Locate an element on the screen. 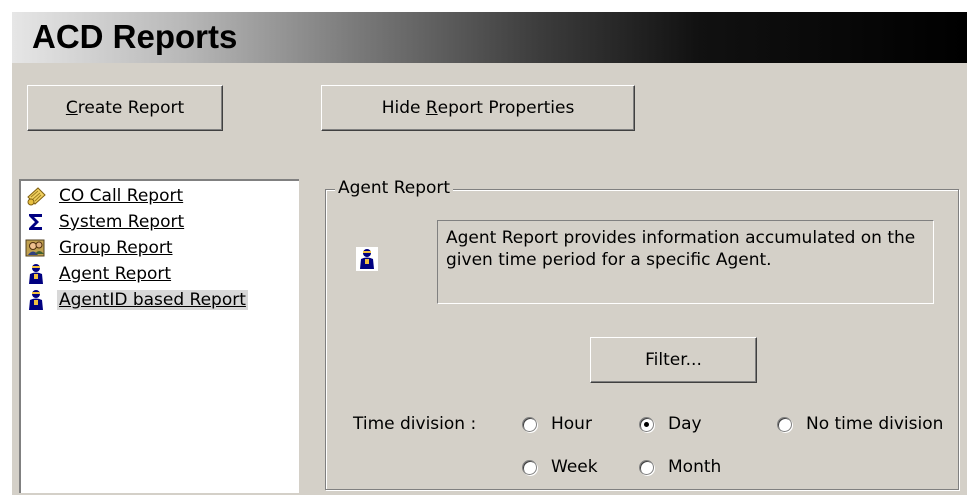 The image size is (967, 495). list-item-label: Group Report is located at coordinates (116, 248).